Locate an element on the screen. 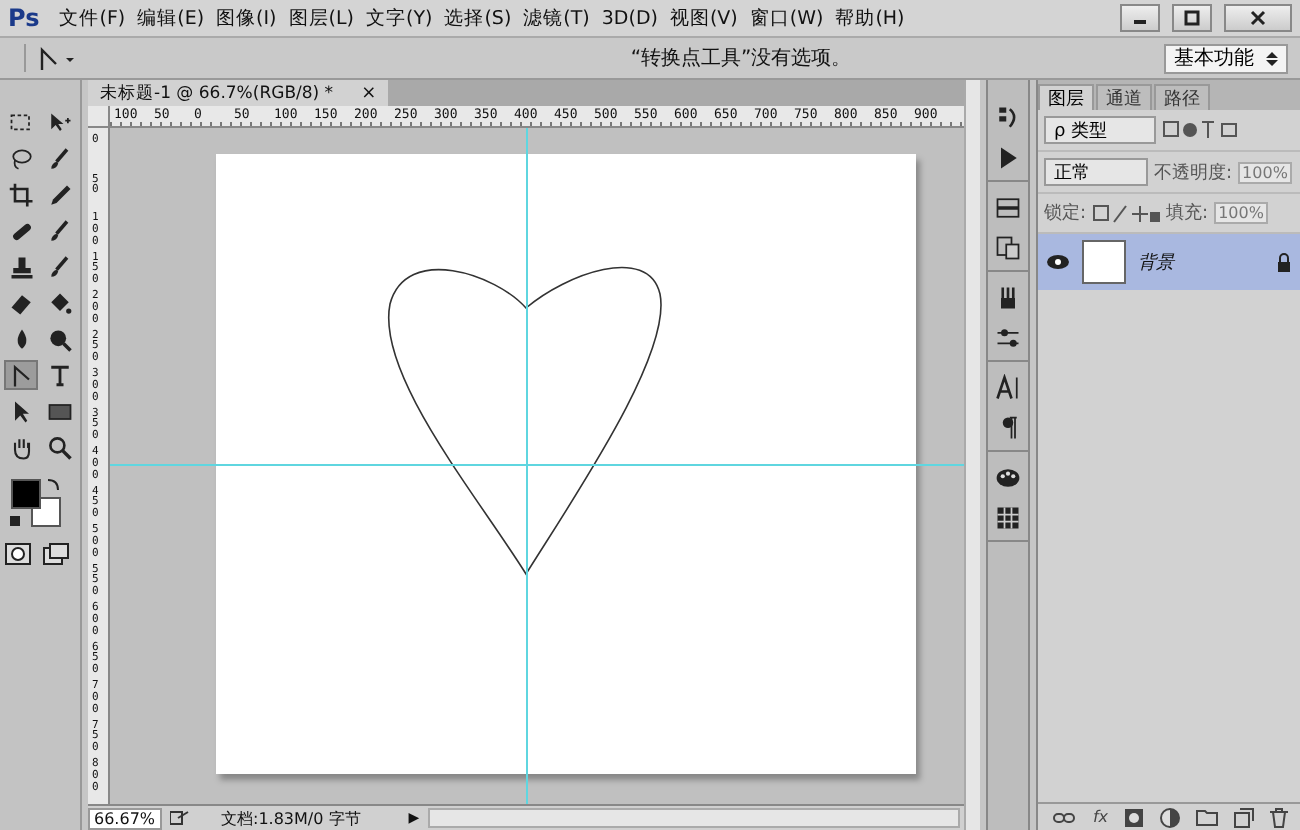 This screenshot has width=1300, height=830. move-icon is located at coordinates (59, 123).